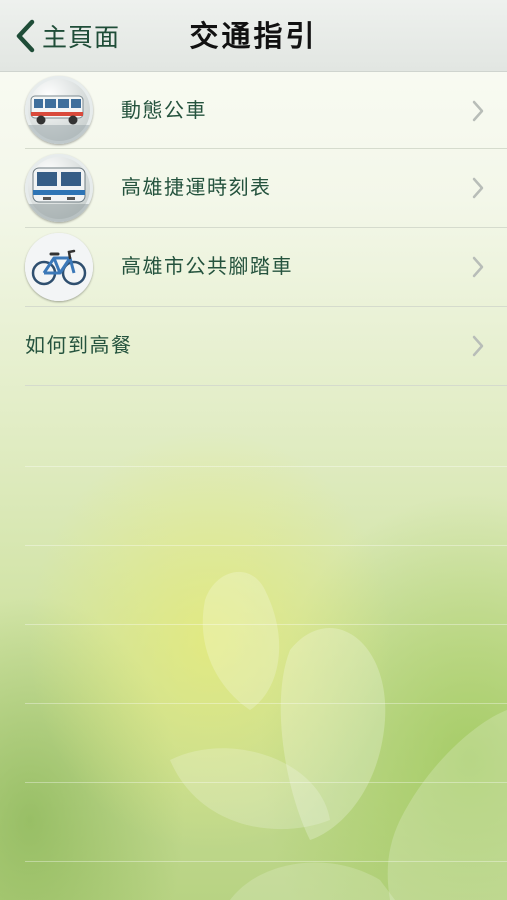  I want to click on list-item-label: 如何到高餐, so click(79, 345).